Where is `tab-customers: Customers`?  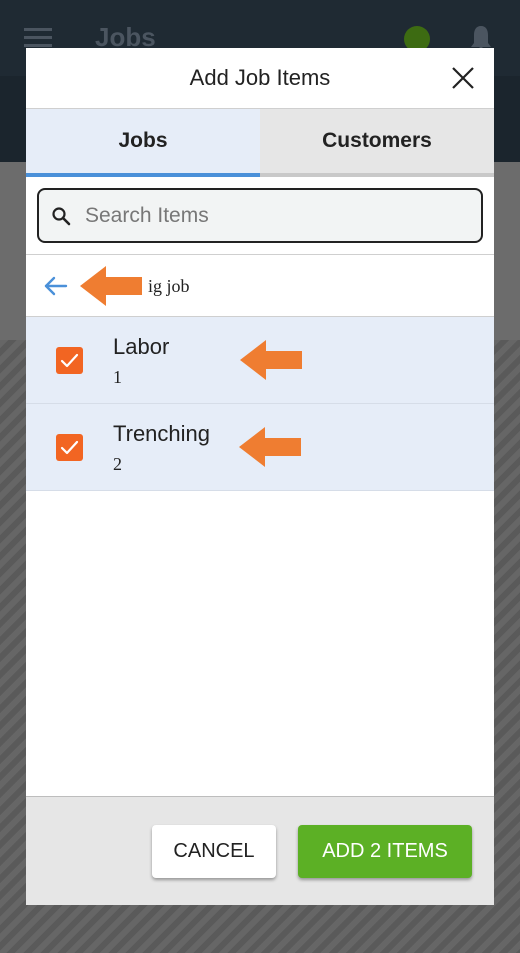 tab-customers: Customers is located at coordinates (377, 143).